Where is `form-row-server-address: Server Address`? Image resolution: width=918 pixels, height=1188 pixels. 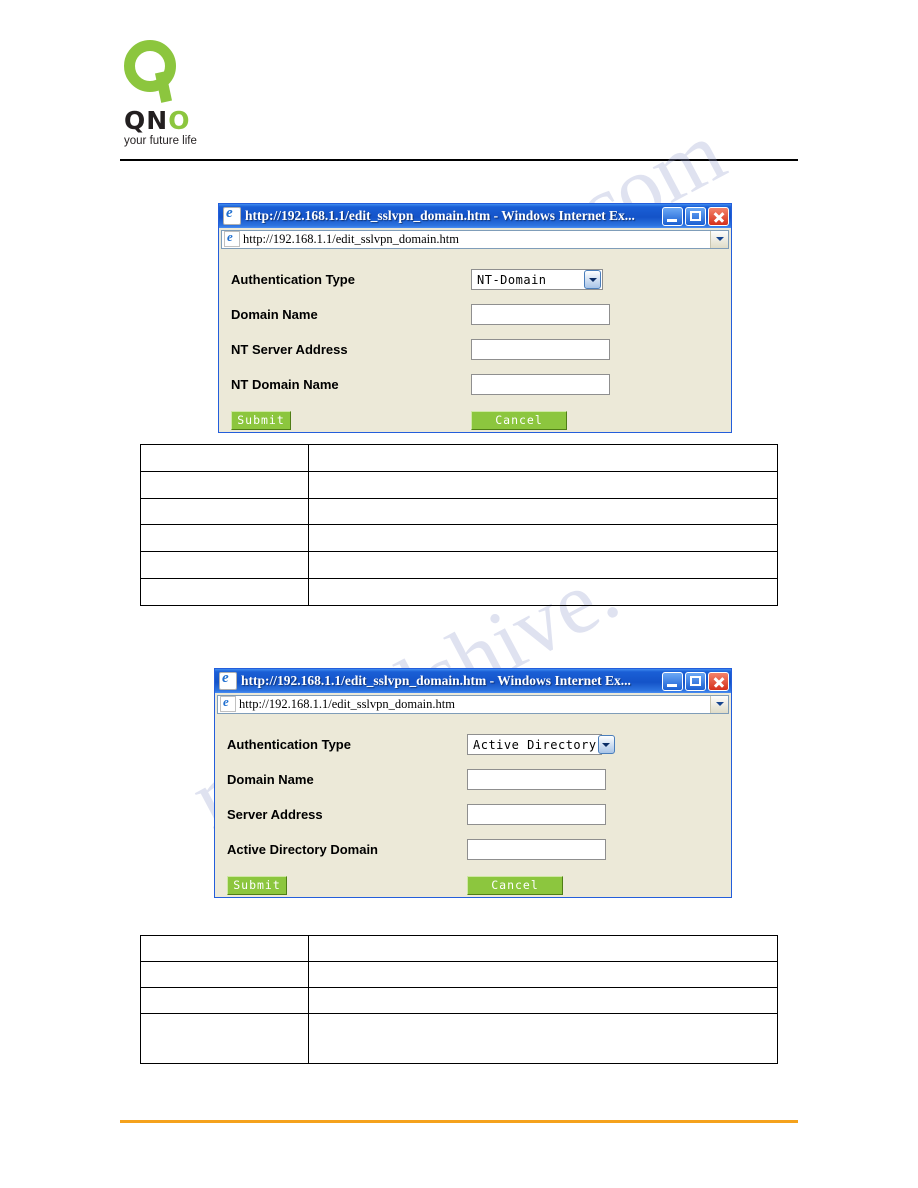 form-row-server-address: Server Address is located at coordinates (468, 814).